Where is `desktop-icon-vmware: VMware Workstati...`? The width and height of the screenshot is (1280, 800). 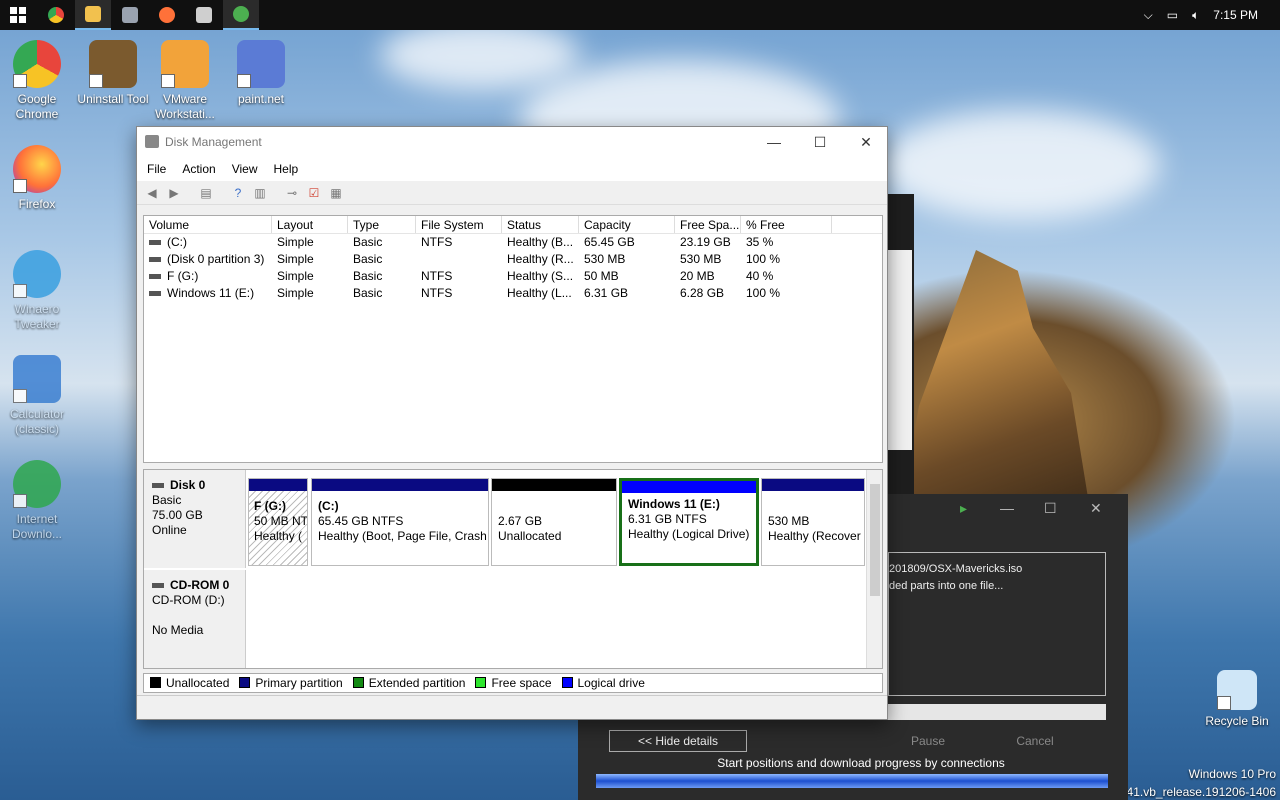 desktop-icon-vmware: VMware Workstati... is located at coordinates (185, 81).